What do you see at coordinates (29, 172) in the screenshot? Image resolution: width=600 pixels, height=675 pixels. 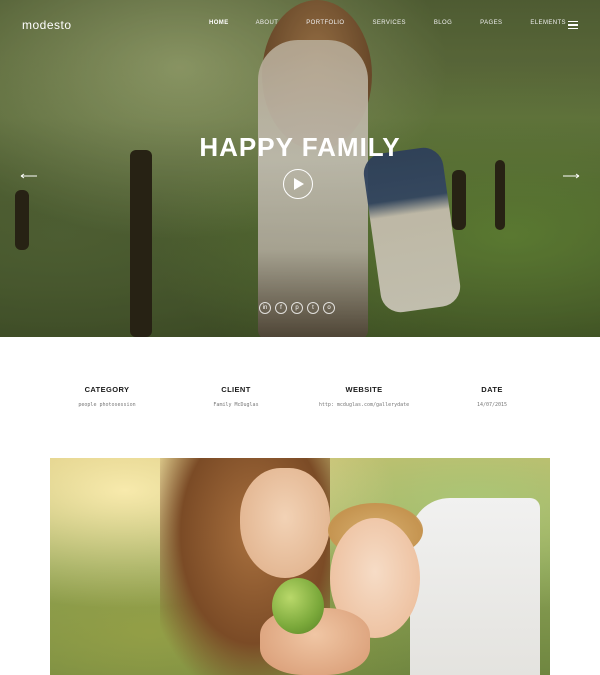 I see `slider-prev-button` at bounding box center [29, 172].